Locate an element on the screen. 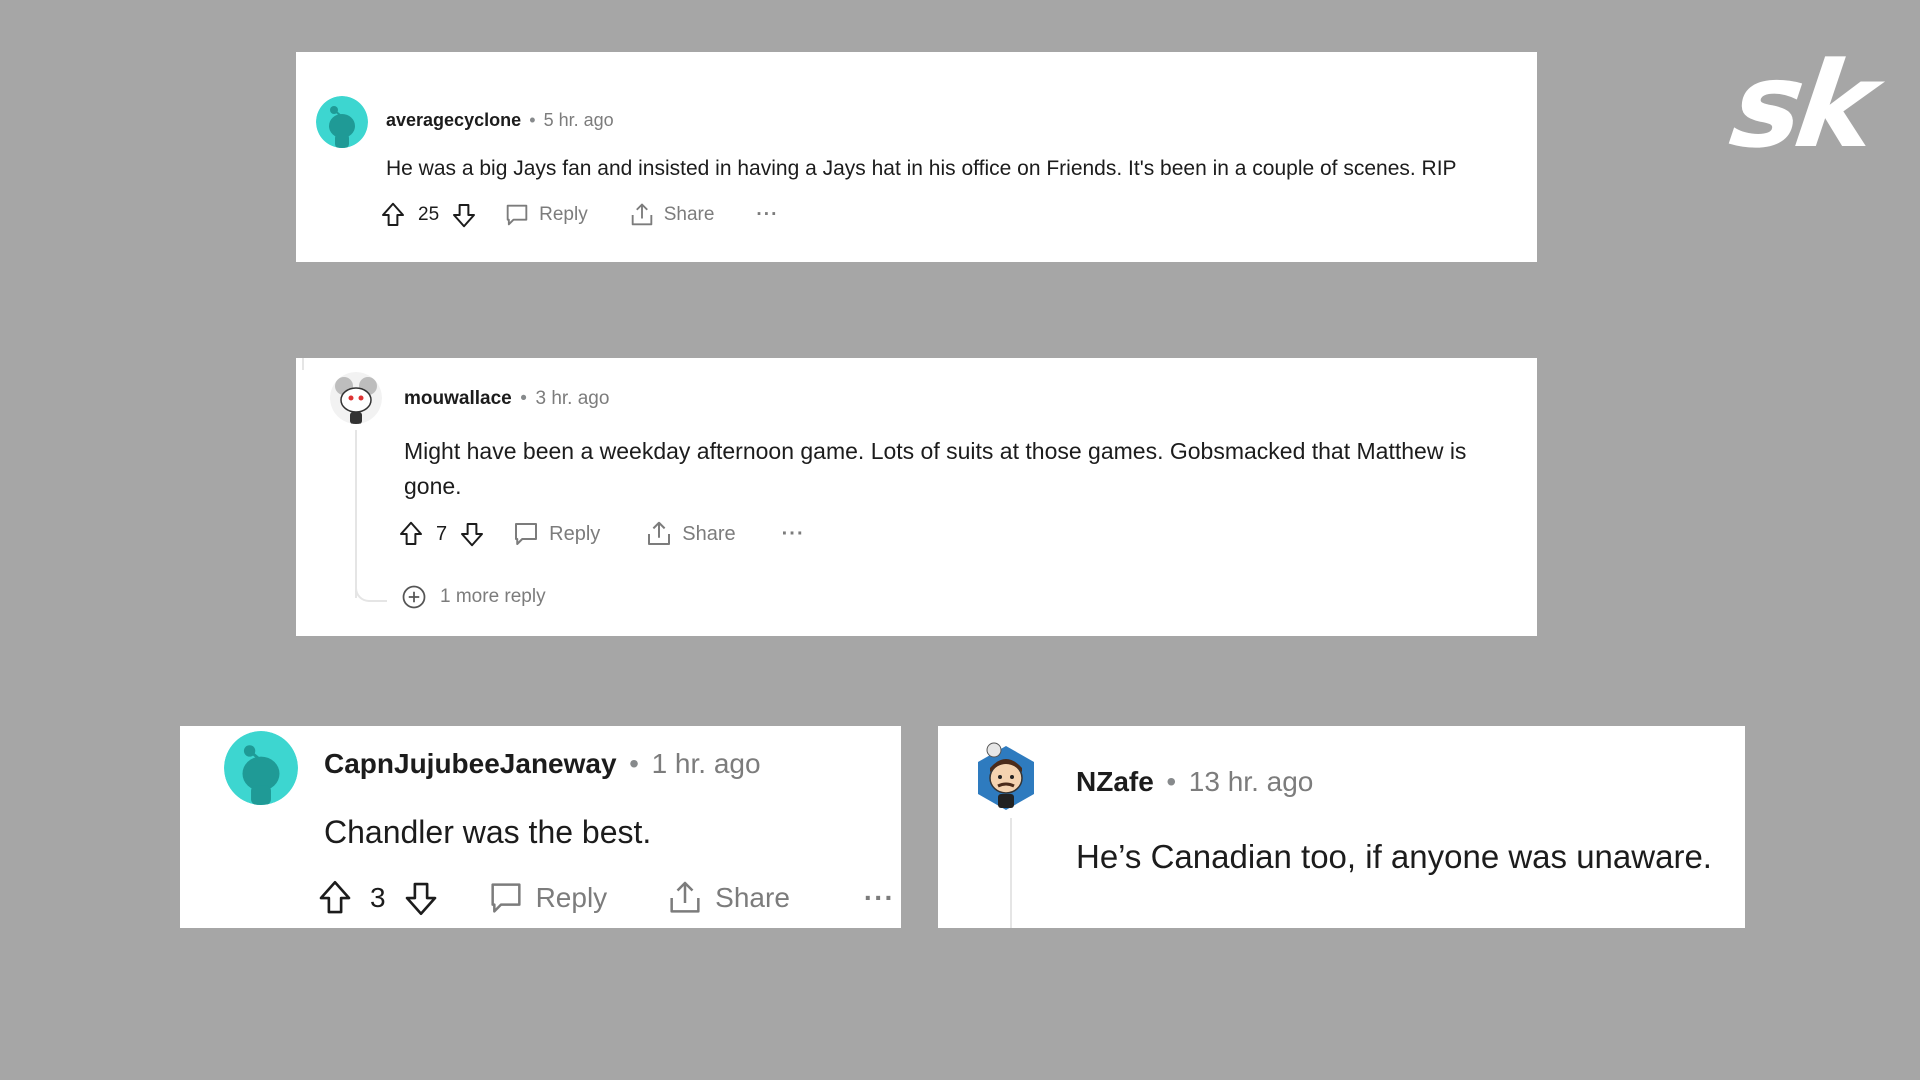 The width and height of the screenshot is (1920, 1080). more-replies-button: 1 more reply is located at coordinates (473, 597).